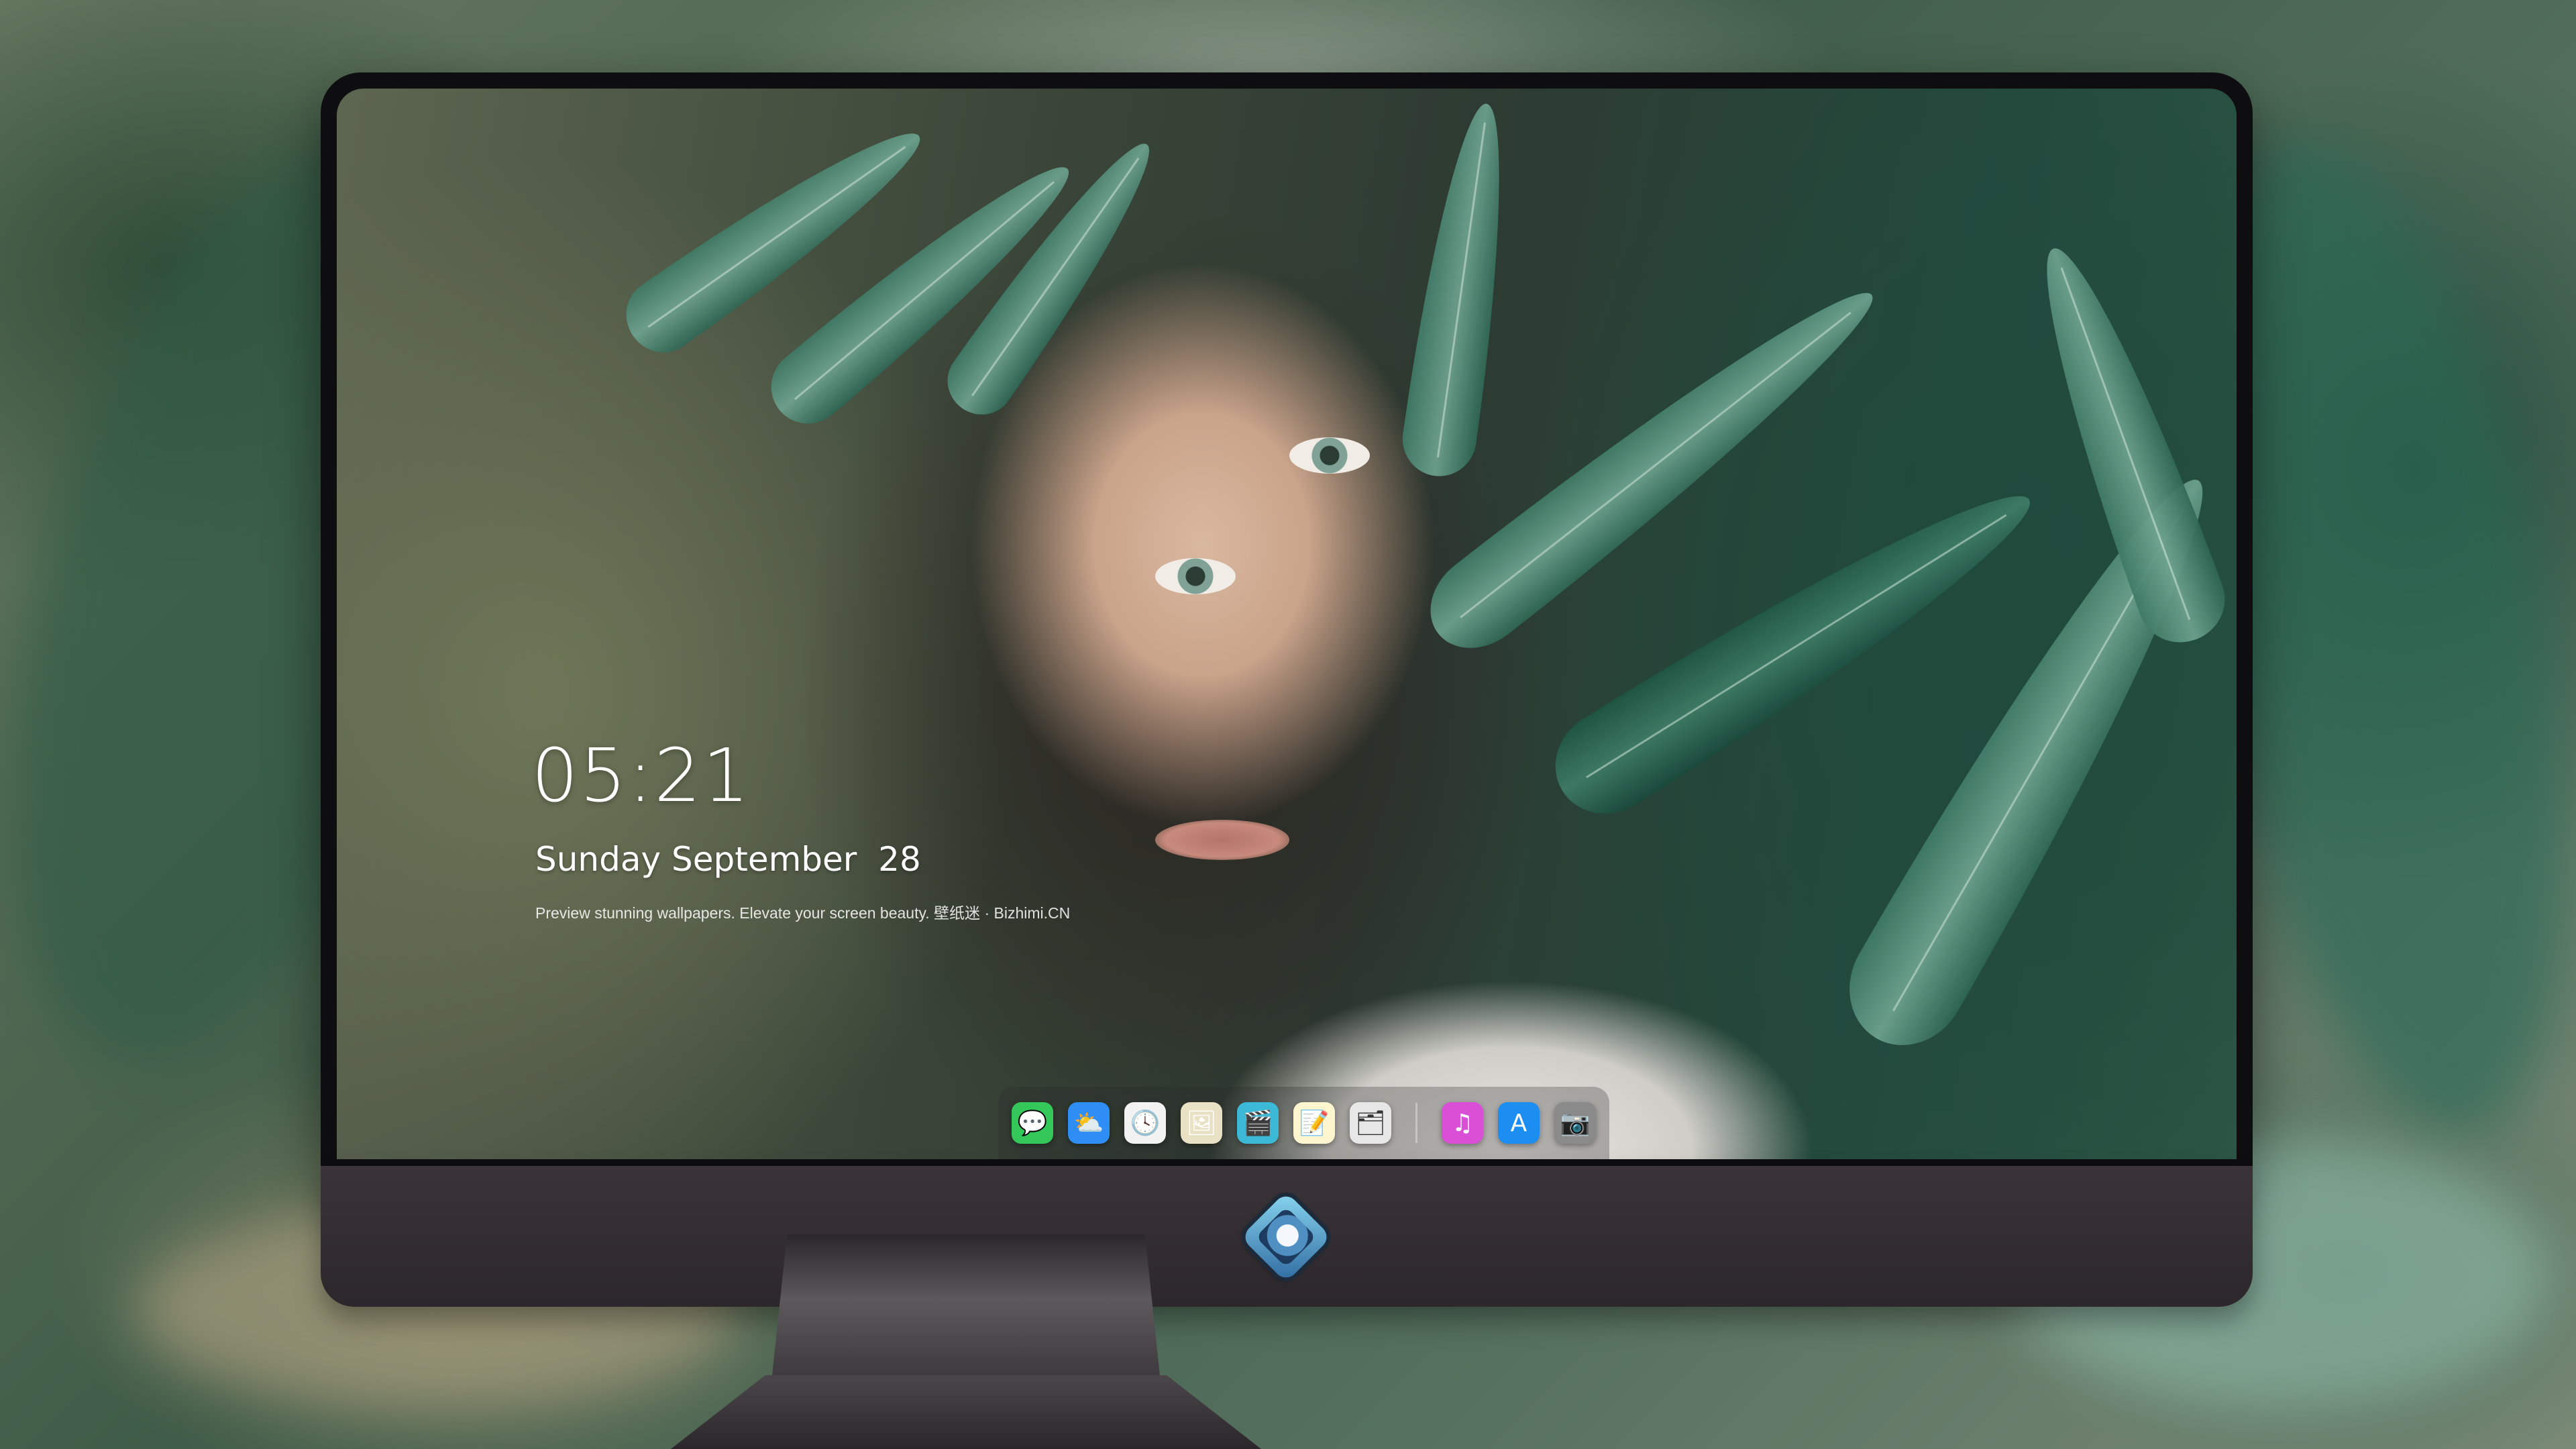  Describe the element at coordinates (1201, 1123) in the screenshot. I see `preview-icon: 🖼` at that location.